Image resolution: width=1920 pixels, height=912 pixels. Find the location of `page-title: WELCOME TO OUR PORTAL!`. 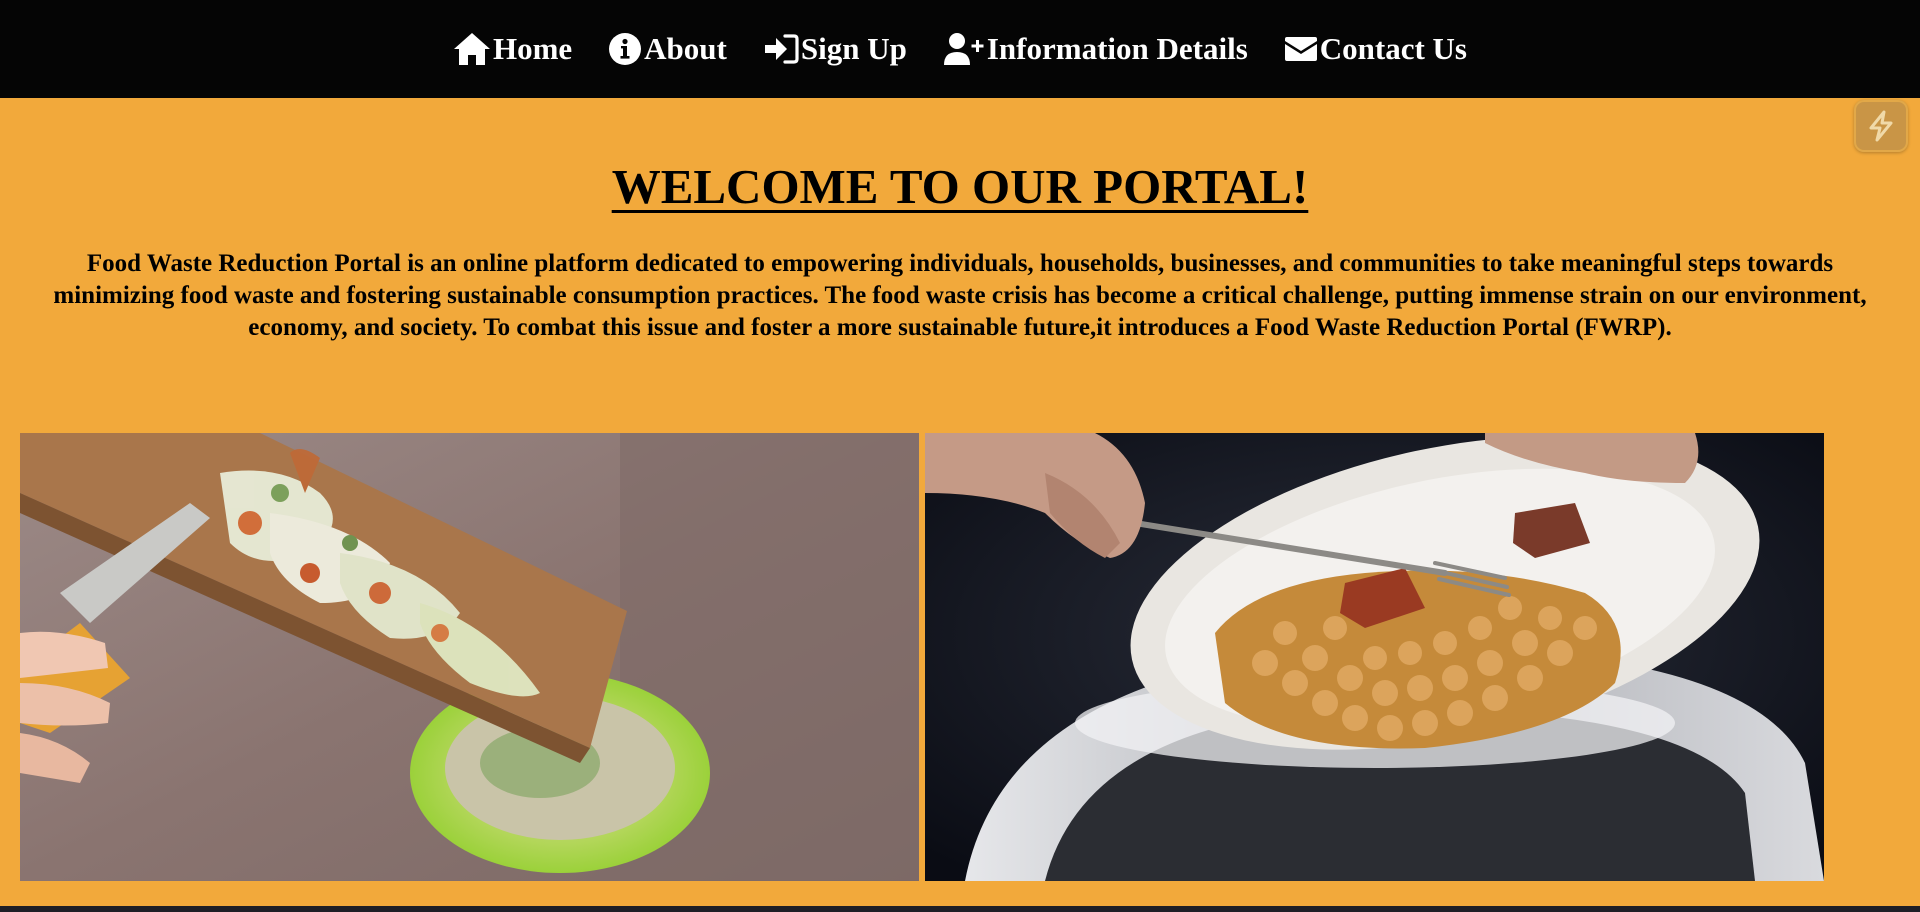

page-title: WELCOME TO OUR PORTAL! is located at coordinates (960, 186).